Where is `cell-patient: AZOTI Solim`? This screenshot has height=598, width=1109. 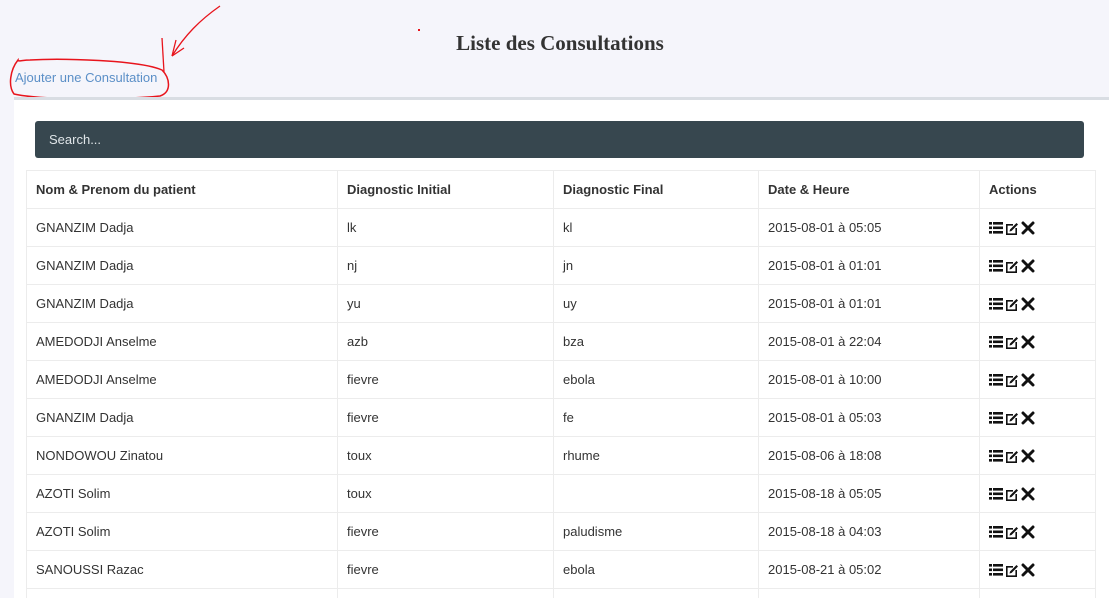 cell-patient: AZOTI Solim is located at coordinates (182, 493).